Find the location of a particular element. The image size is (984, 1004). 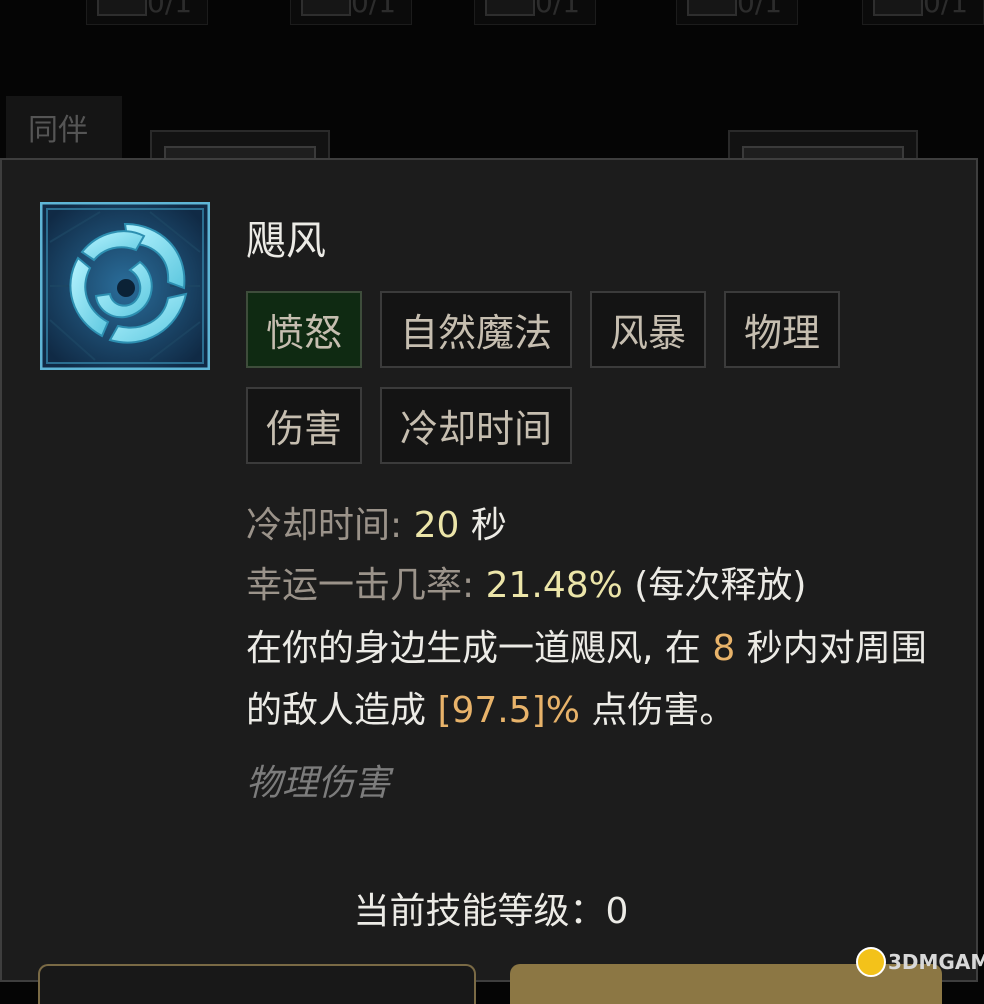

background-slot-row: 0/1 0/1 0/1 0/1 0/1 is located at coordinates (492, 15).